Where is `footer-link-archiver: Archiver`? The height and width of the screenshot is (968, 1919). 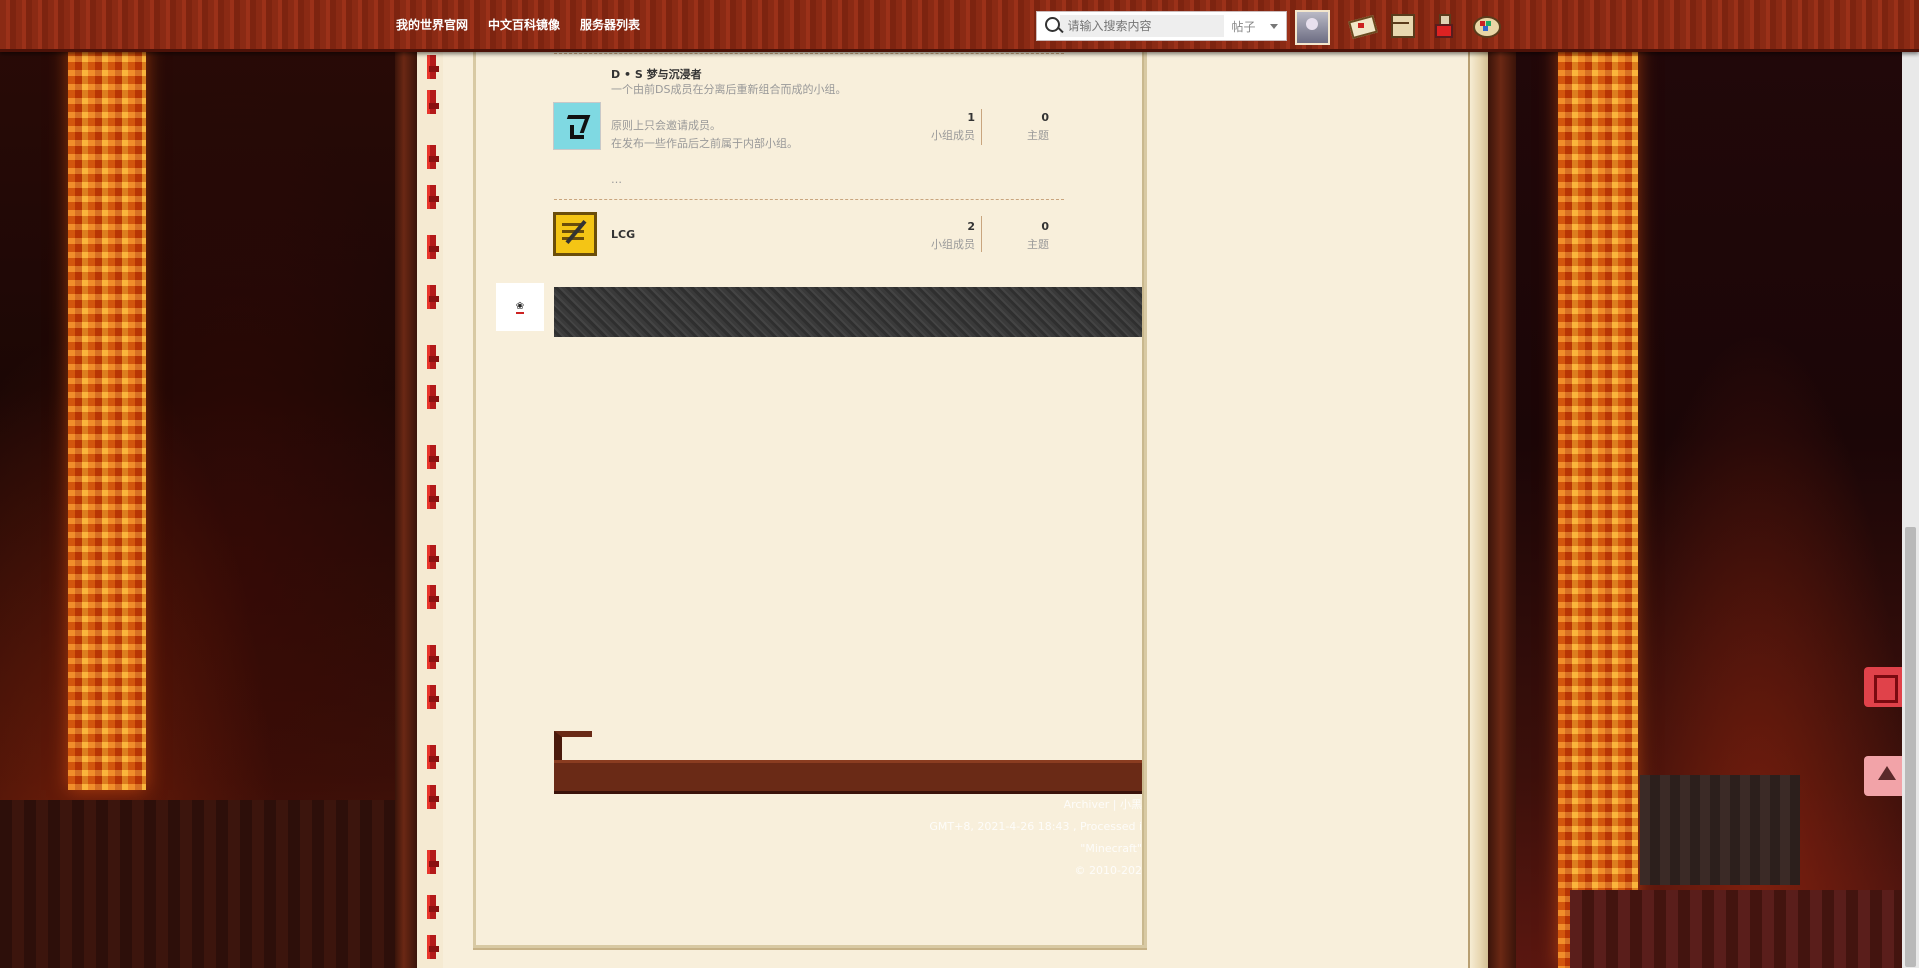
footer-link-archiver: Archiver is located at coordinates (1087, 804).